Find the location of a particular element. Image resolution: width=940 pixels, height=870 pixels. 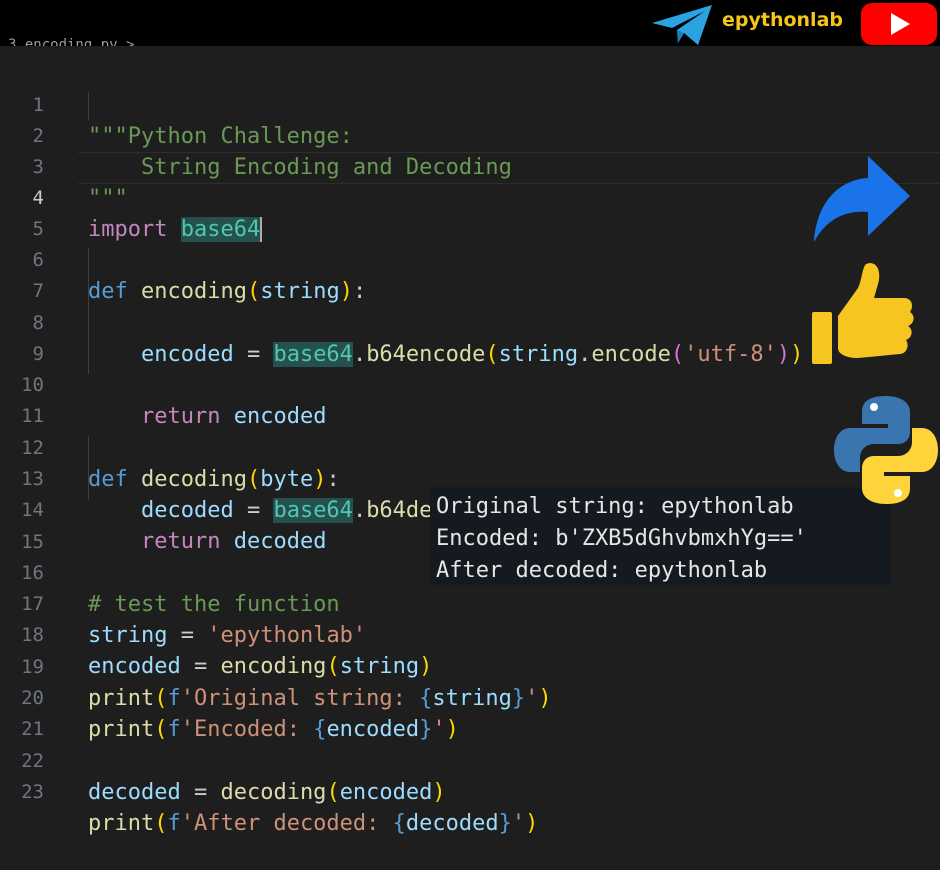

line-text: decoded = decoding(encoded) is located at coordinates (267, 792).